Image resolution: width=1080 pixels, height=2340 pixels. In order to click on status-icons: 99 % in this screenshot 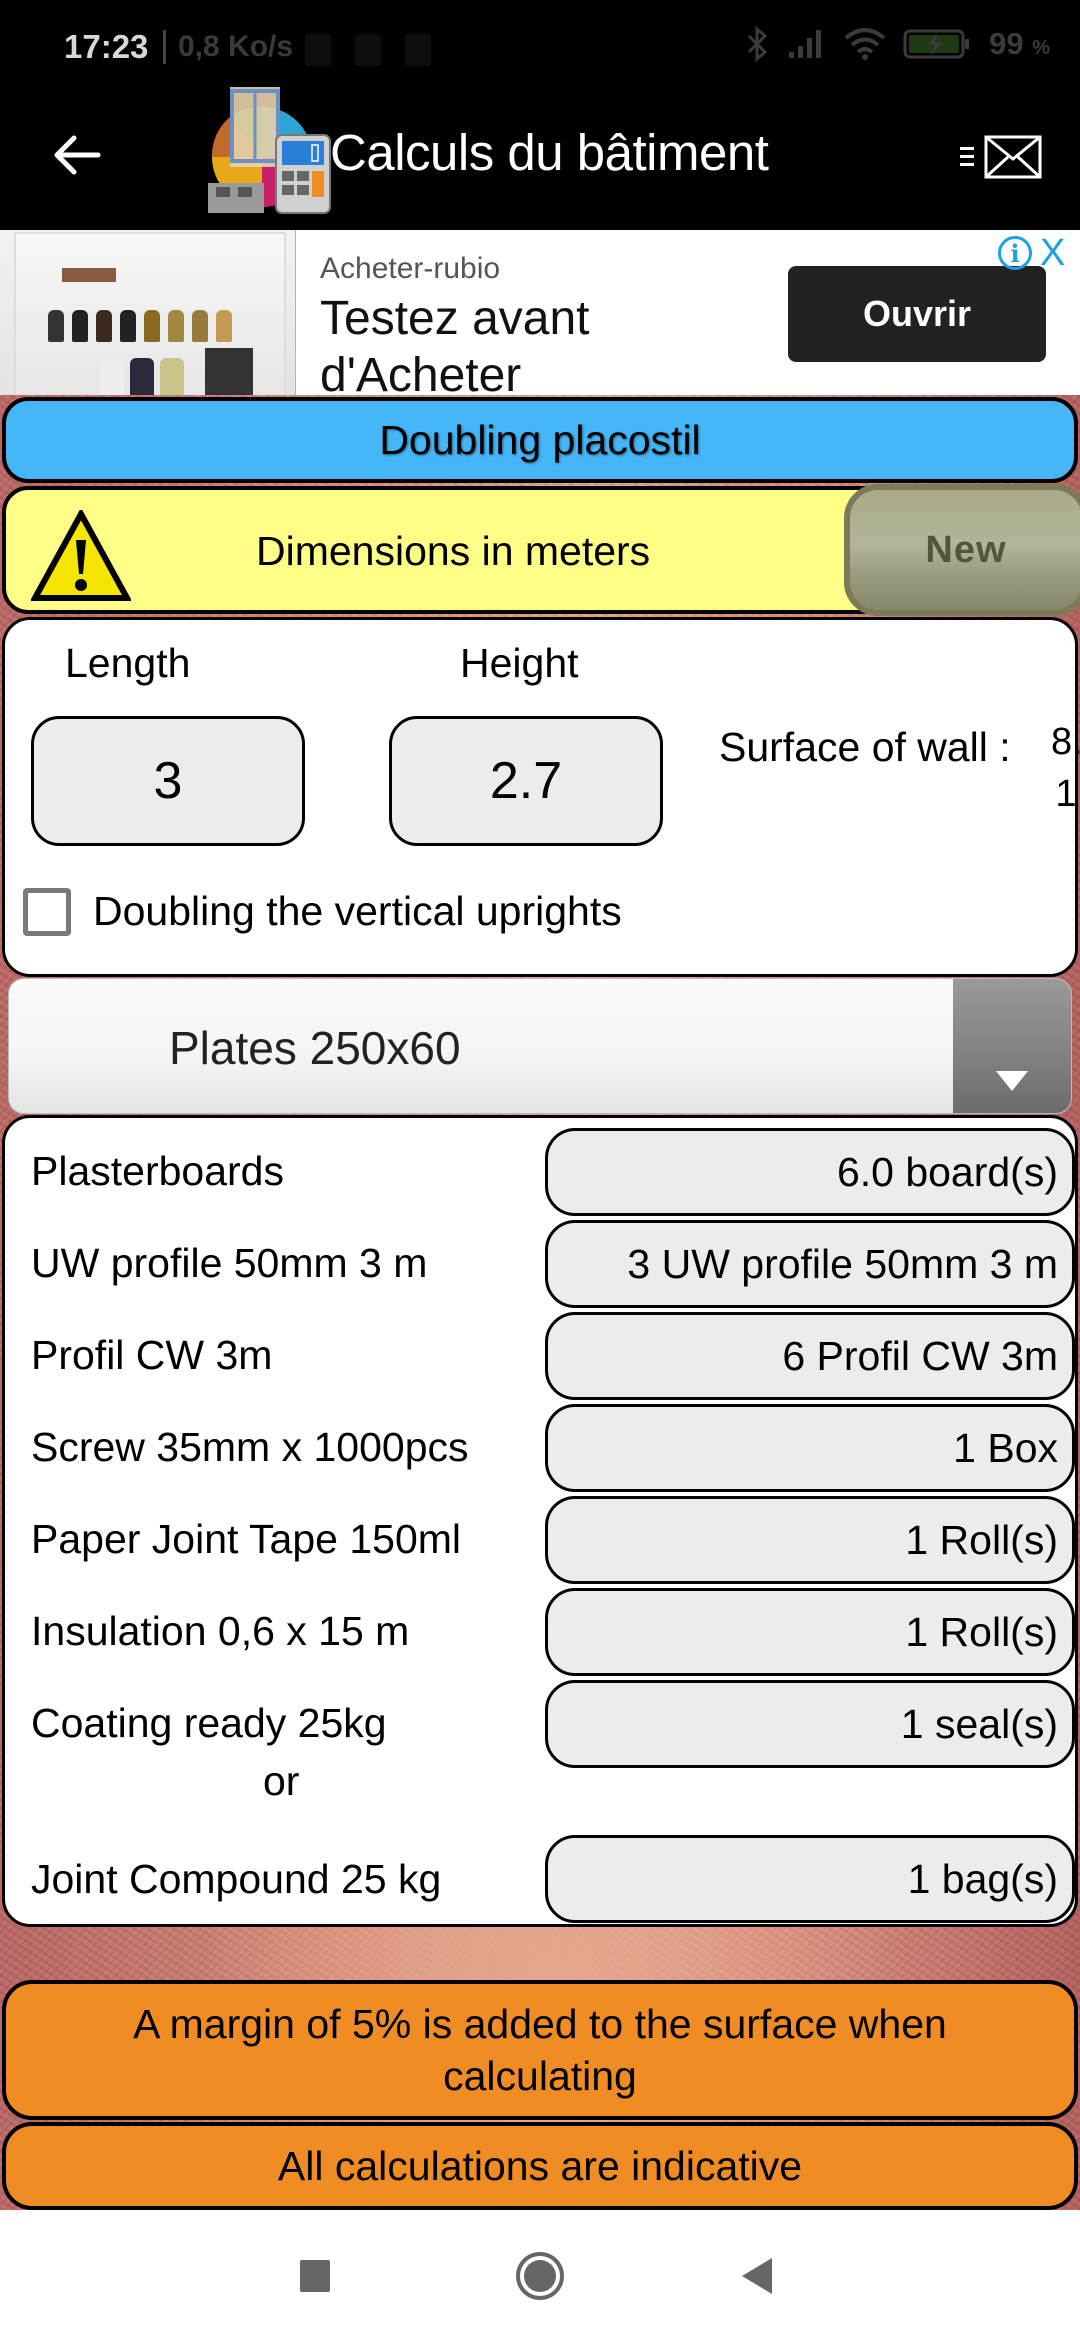, I will do `click(897, 44)`.